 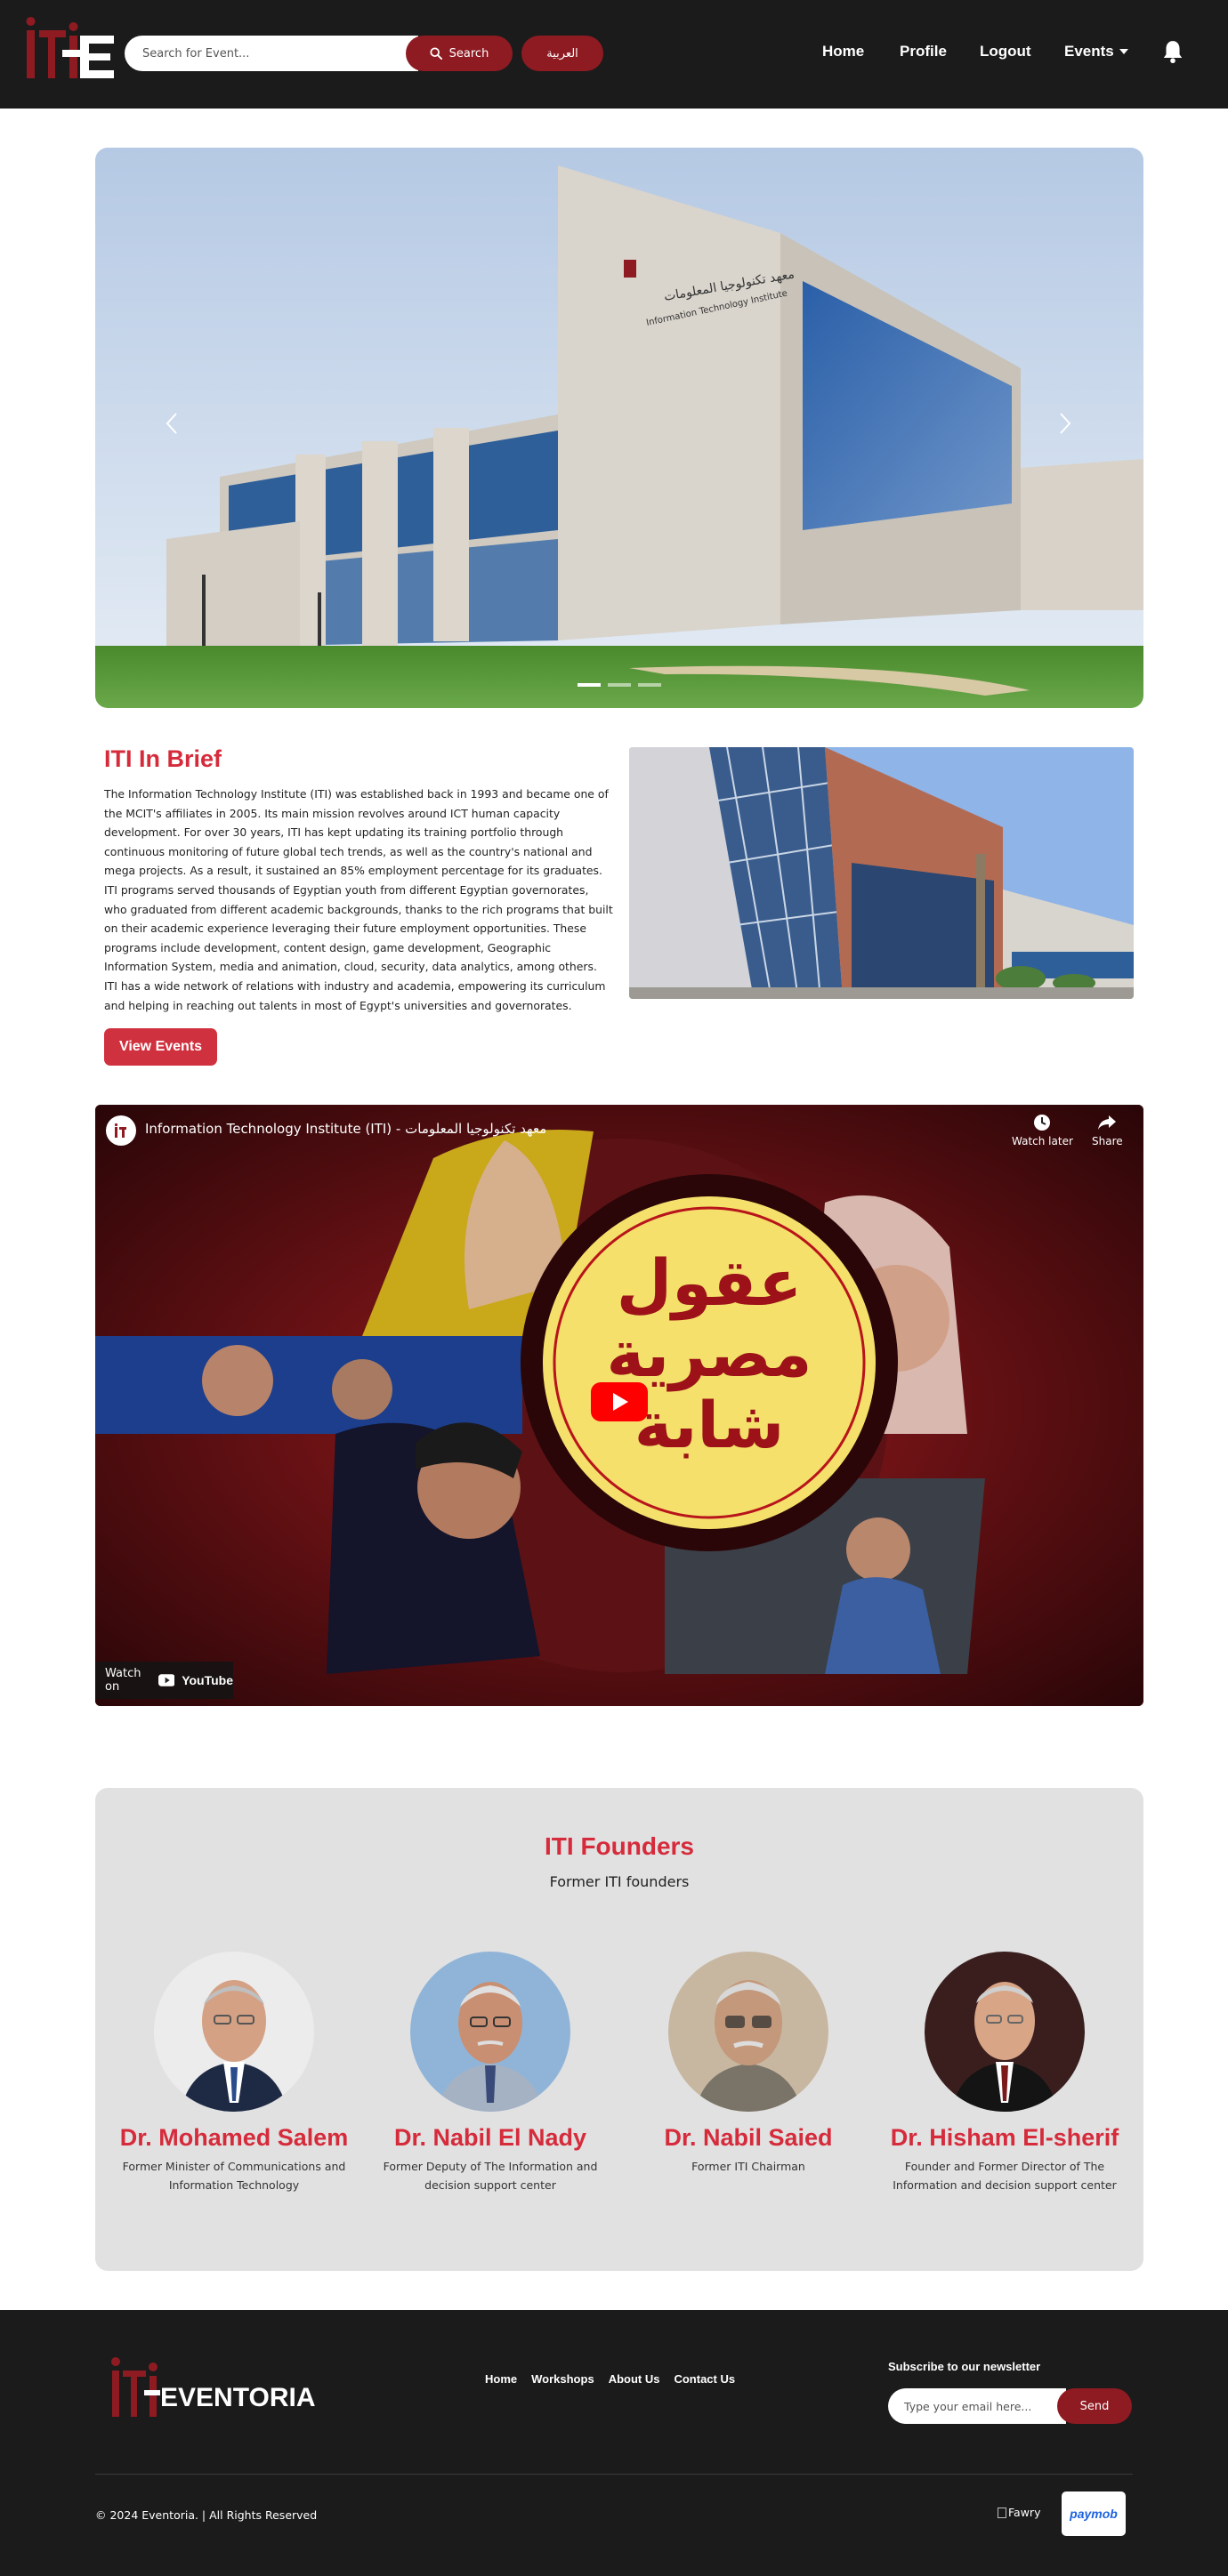 I want to click on footer-links: Home Workshops About Us Contact Us, so click(x=610, y=2379).